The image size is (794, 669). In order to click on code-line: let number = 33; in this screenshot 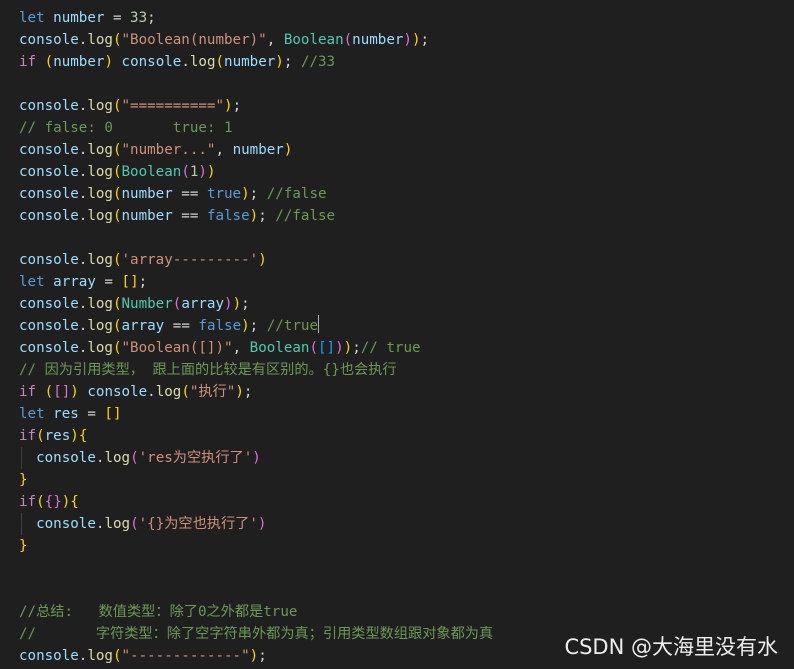, I will do `click(406, 18)`.